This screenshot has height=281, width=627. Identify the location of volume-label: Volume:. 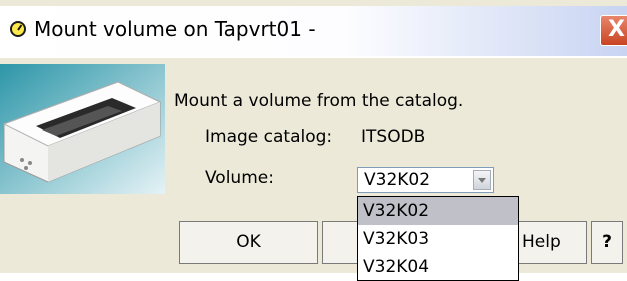
(239, 178).